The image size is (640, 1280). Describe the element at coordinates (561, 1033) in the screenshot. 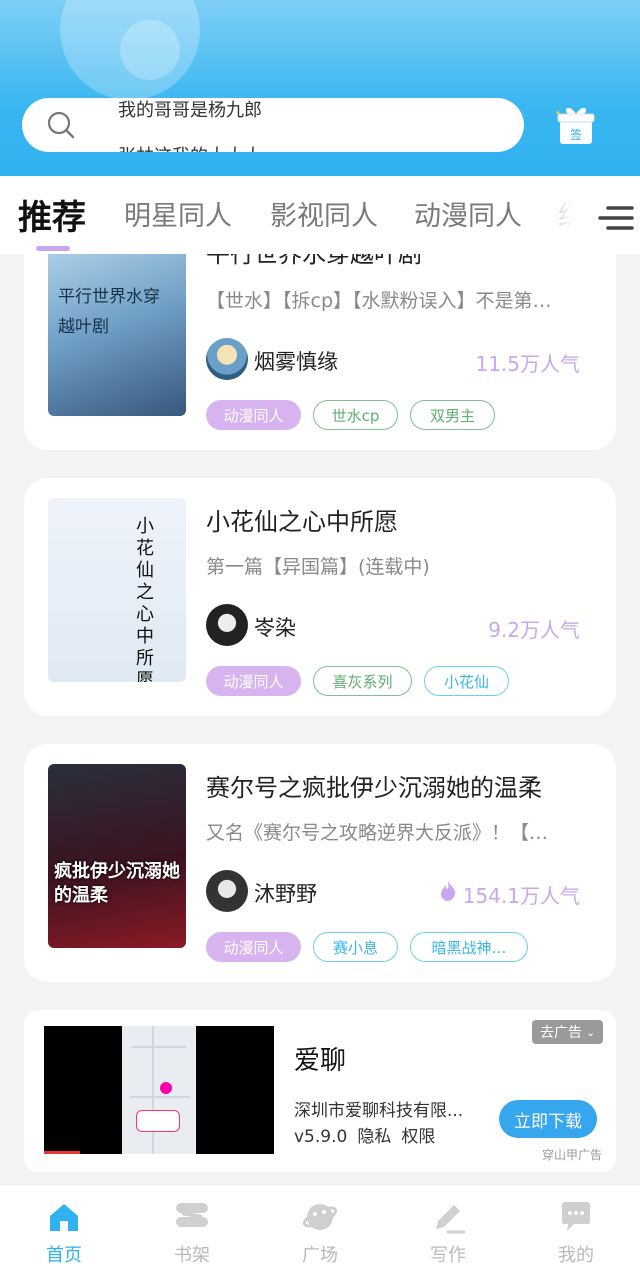

I see `ad-remove-label: 去广告` at that location.